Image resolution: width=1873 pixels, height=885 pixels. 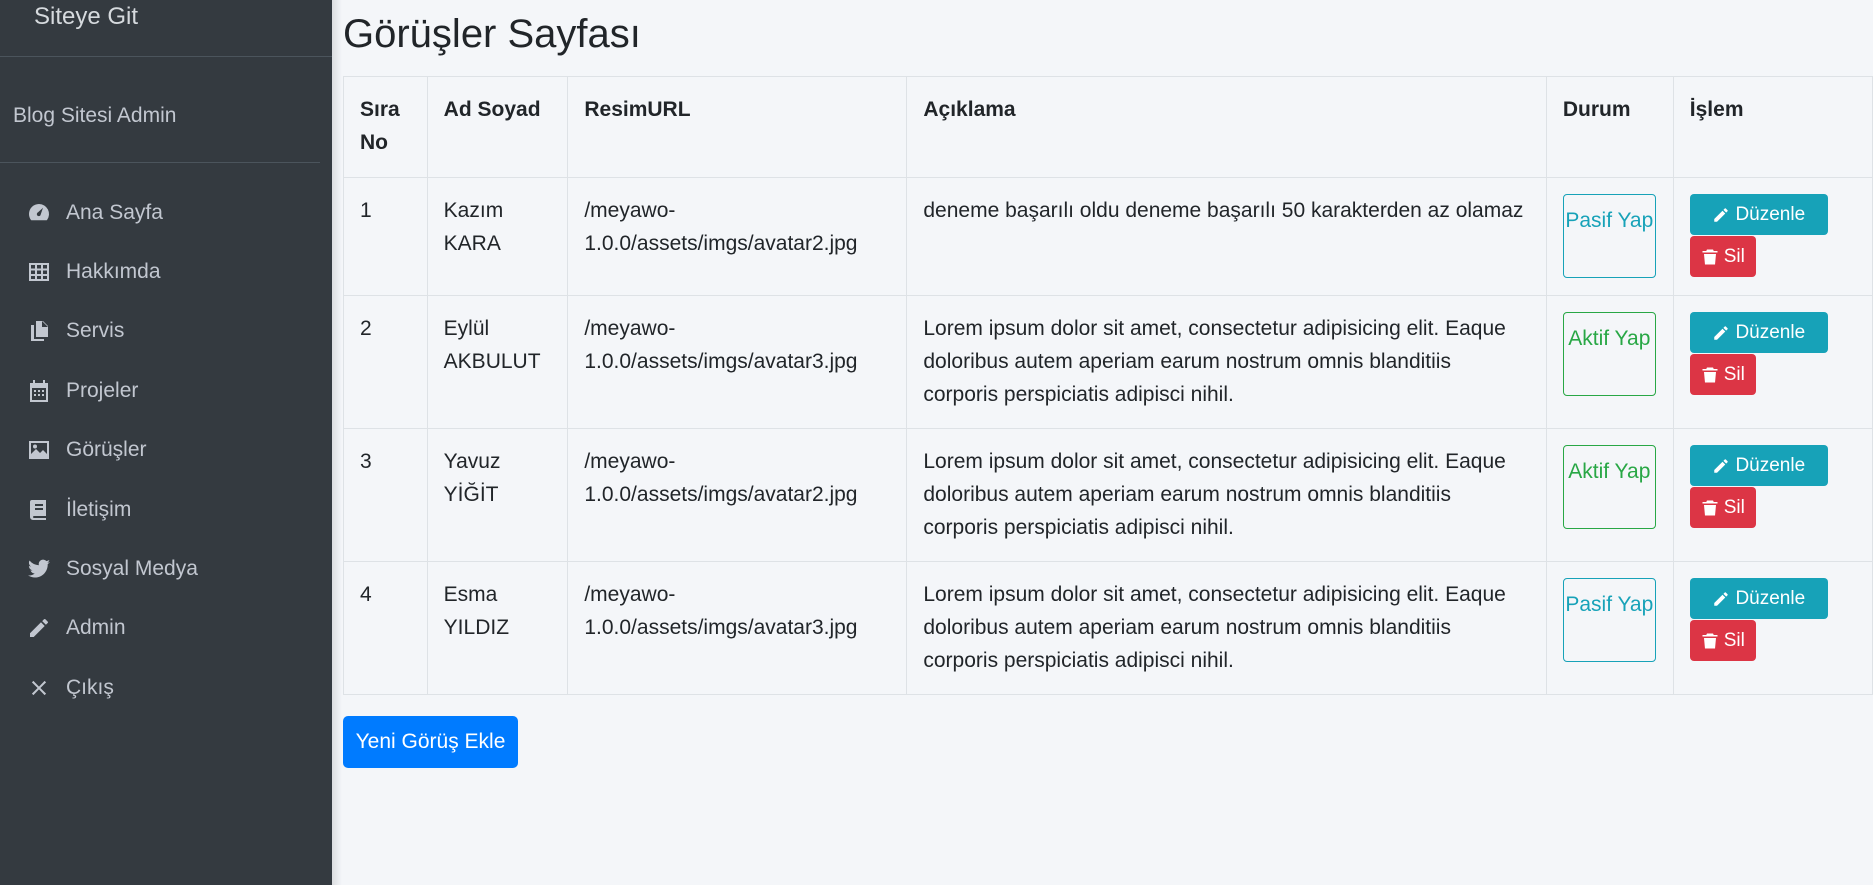 What do you see at coordinates (114, 212) in the screenshot?
I see `sidebar-item-label: Ana Sayfa` at bounding box center [114, 212].